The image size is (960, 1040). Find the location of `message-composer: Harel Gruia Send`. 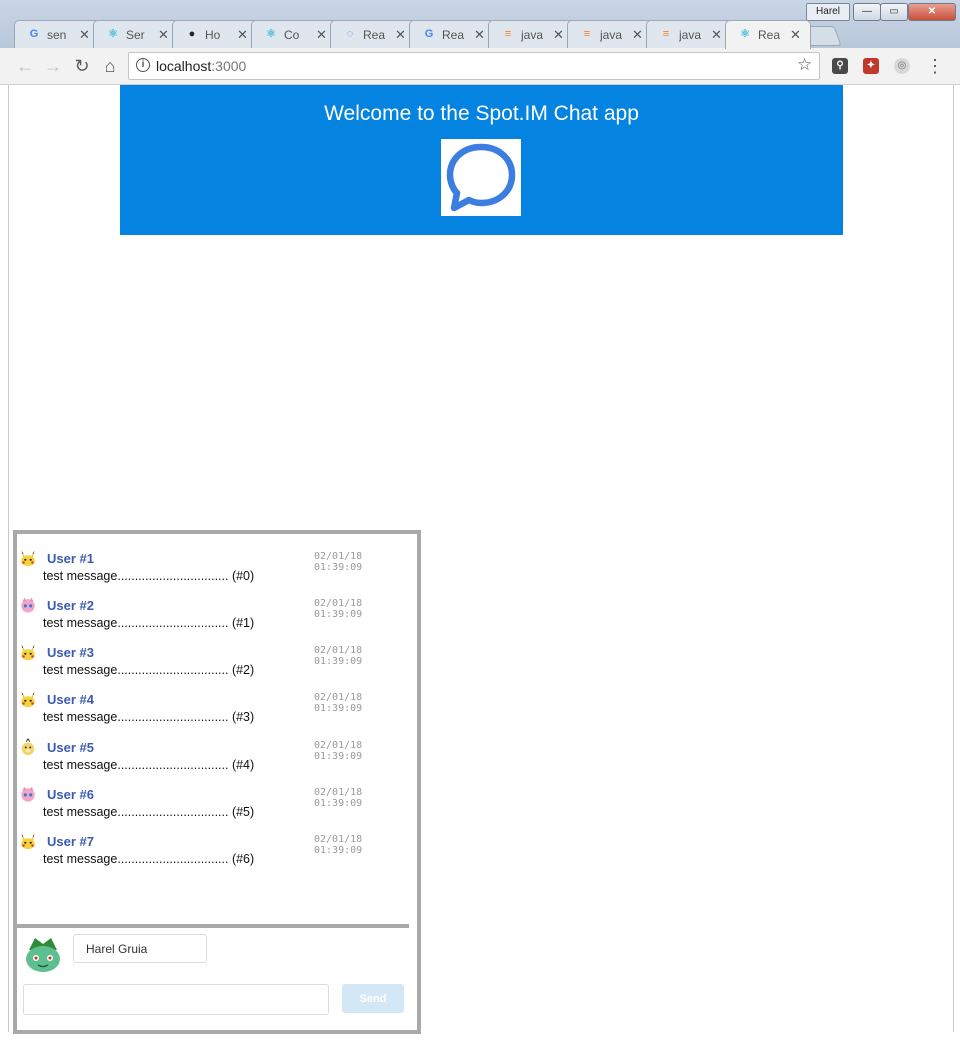

message-composer: Harel Gruia Send is located at coordinates (213, 975).